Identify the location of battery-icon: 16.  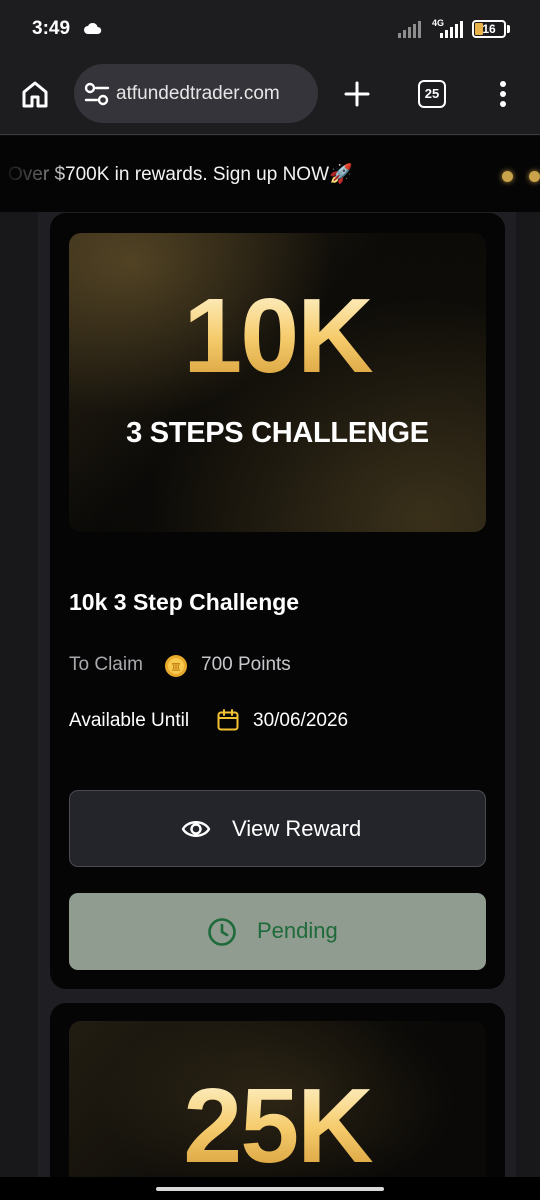
(489, 29).